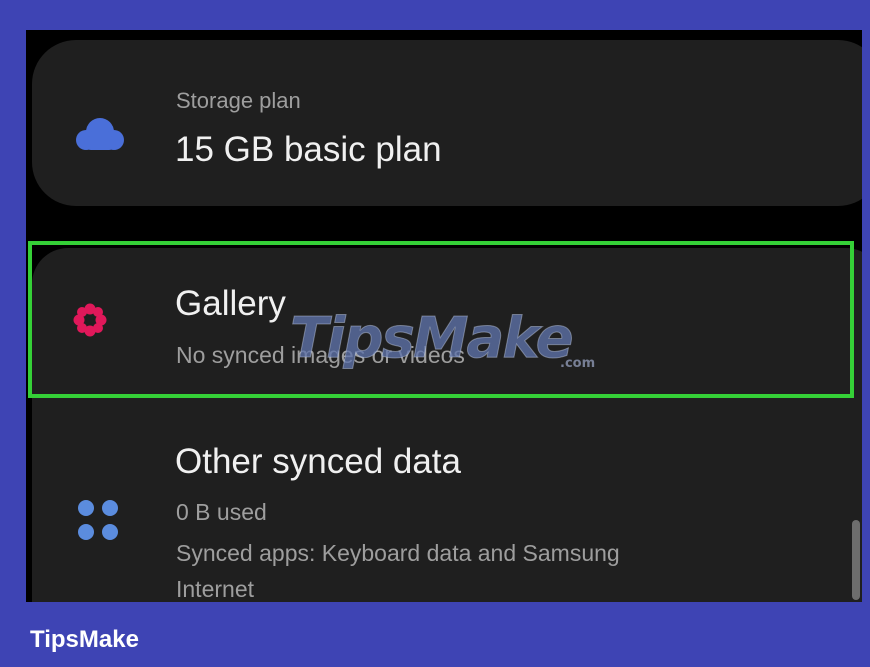  What do you see at coordinates (215, 589) in the screenshot?
I see `synced-apps-line-2: Internet` at bounding box center [215, 589].